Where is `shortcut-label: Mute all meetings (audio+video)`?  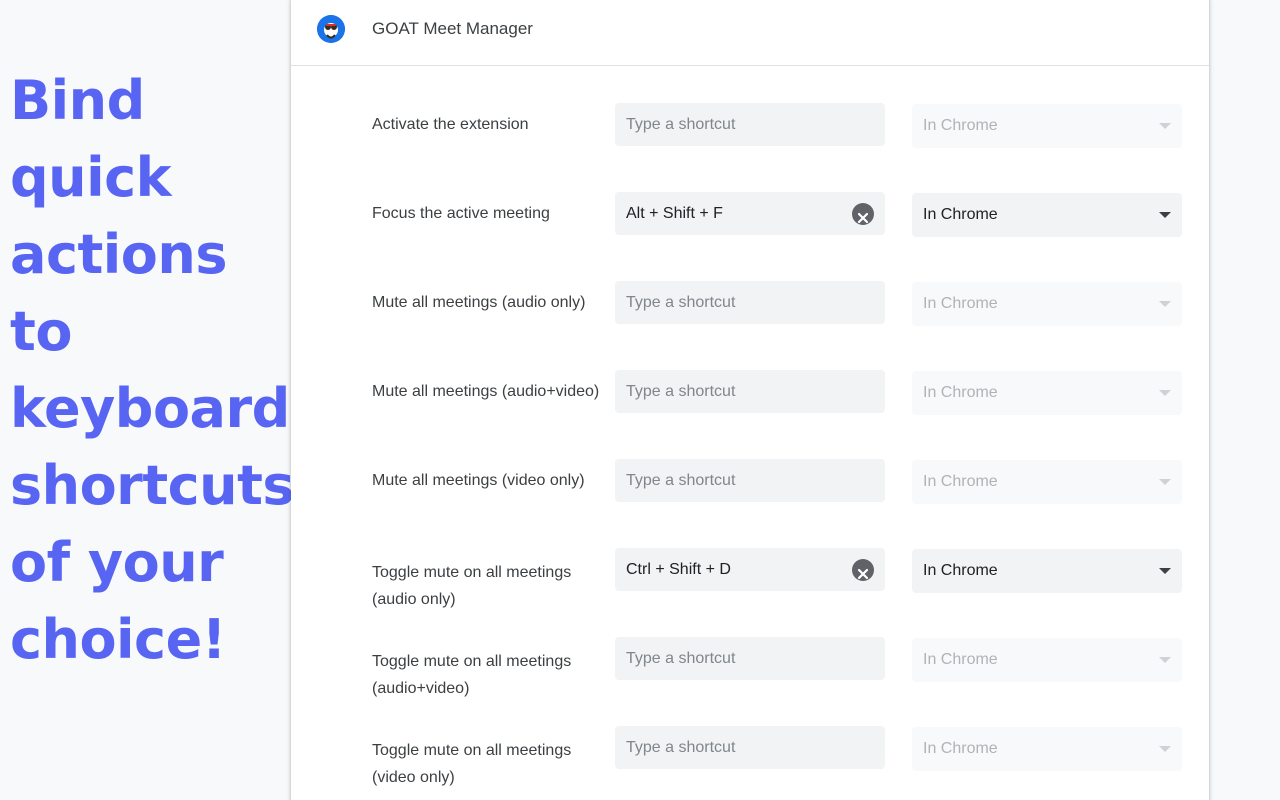 shortcut-label: Mute all meetings (audio+video) is located at coordinates (486, 391).